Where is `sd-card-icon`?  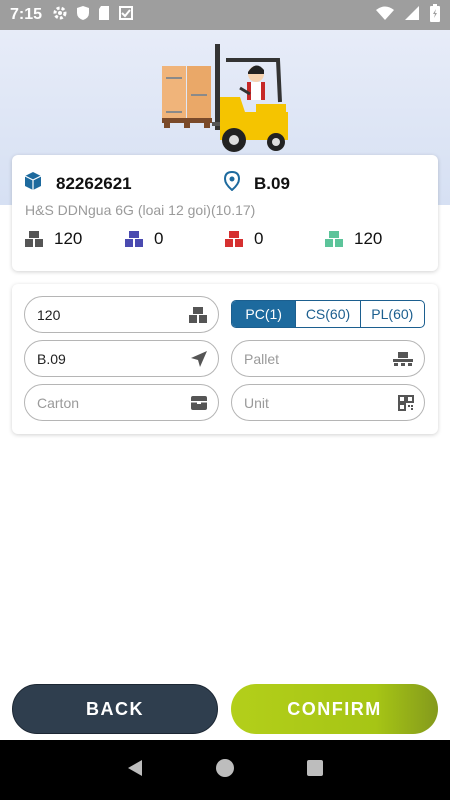
sd-card-icon is located at coordinates (104, 15).